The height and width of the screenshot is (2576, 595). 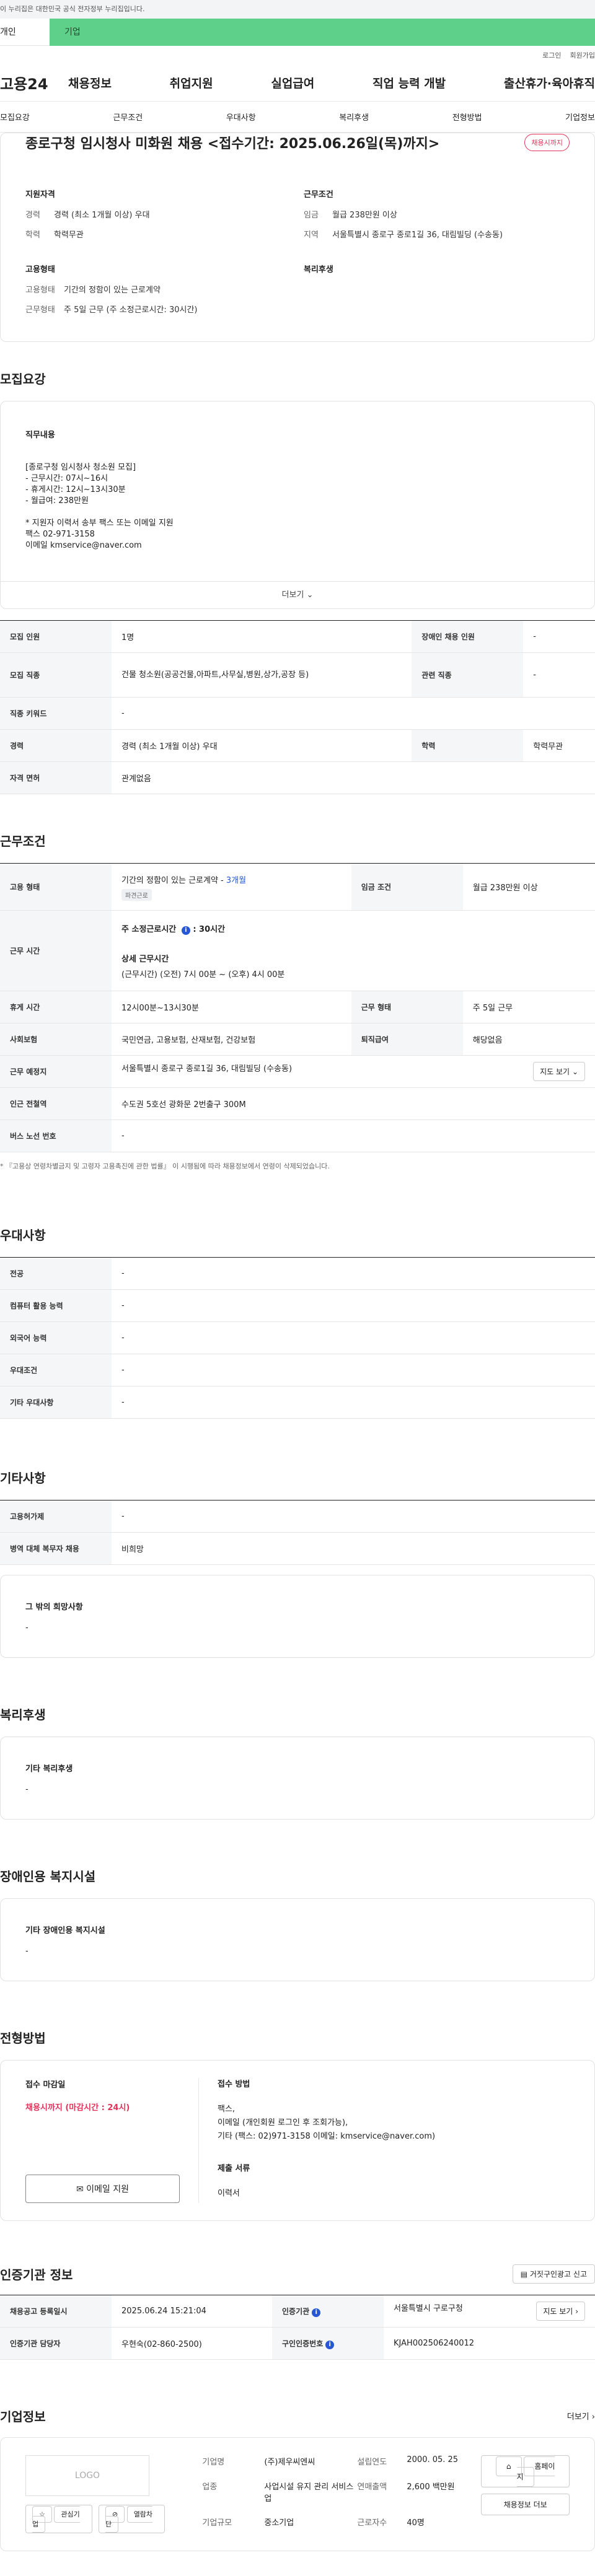 I want to click on company-jobs-button: 채용정보 더보, so click(x=525, y=2504).